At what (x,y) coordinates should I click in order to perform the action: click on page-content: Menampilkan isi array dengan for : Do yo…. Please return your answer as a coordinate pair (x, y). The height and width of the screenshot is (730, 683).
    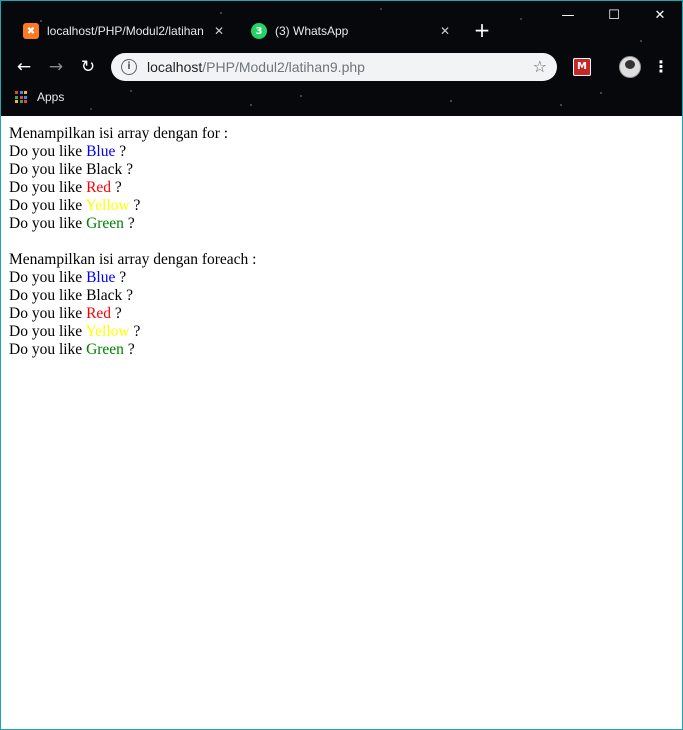
    Looking at the image, I should click on (132, 242).